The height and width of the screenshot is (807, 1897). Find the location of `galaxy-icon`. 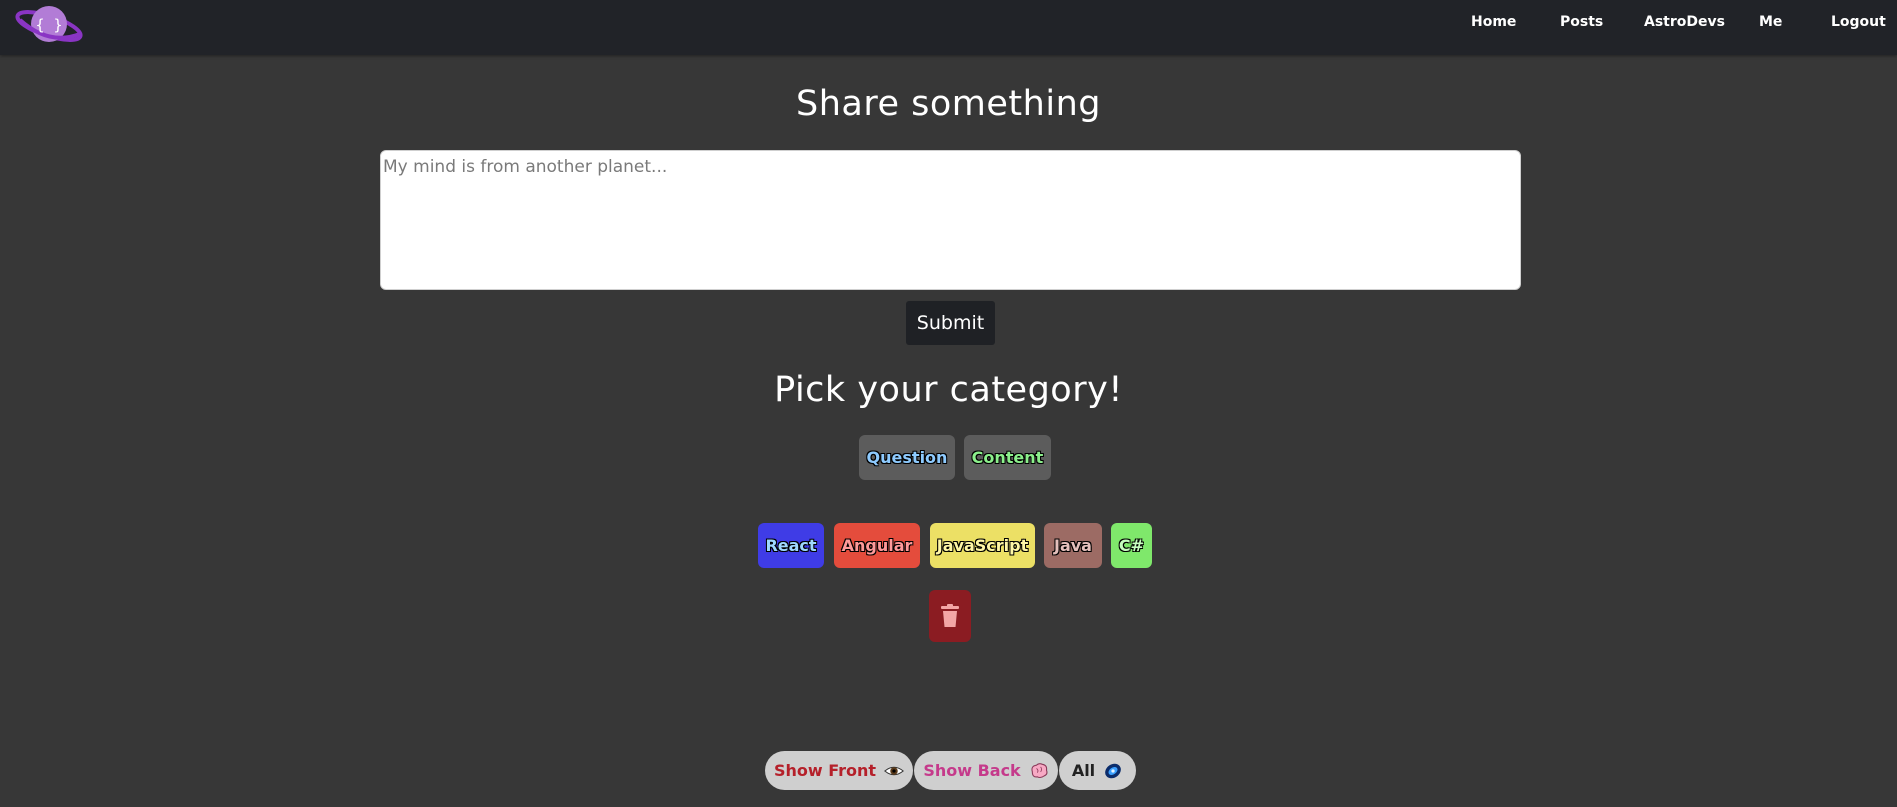

galaxy-icon is located at coordinates (1113, 770).